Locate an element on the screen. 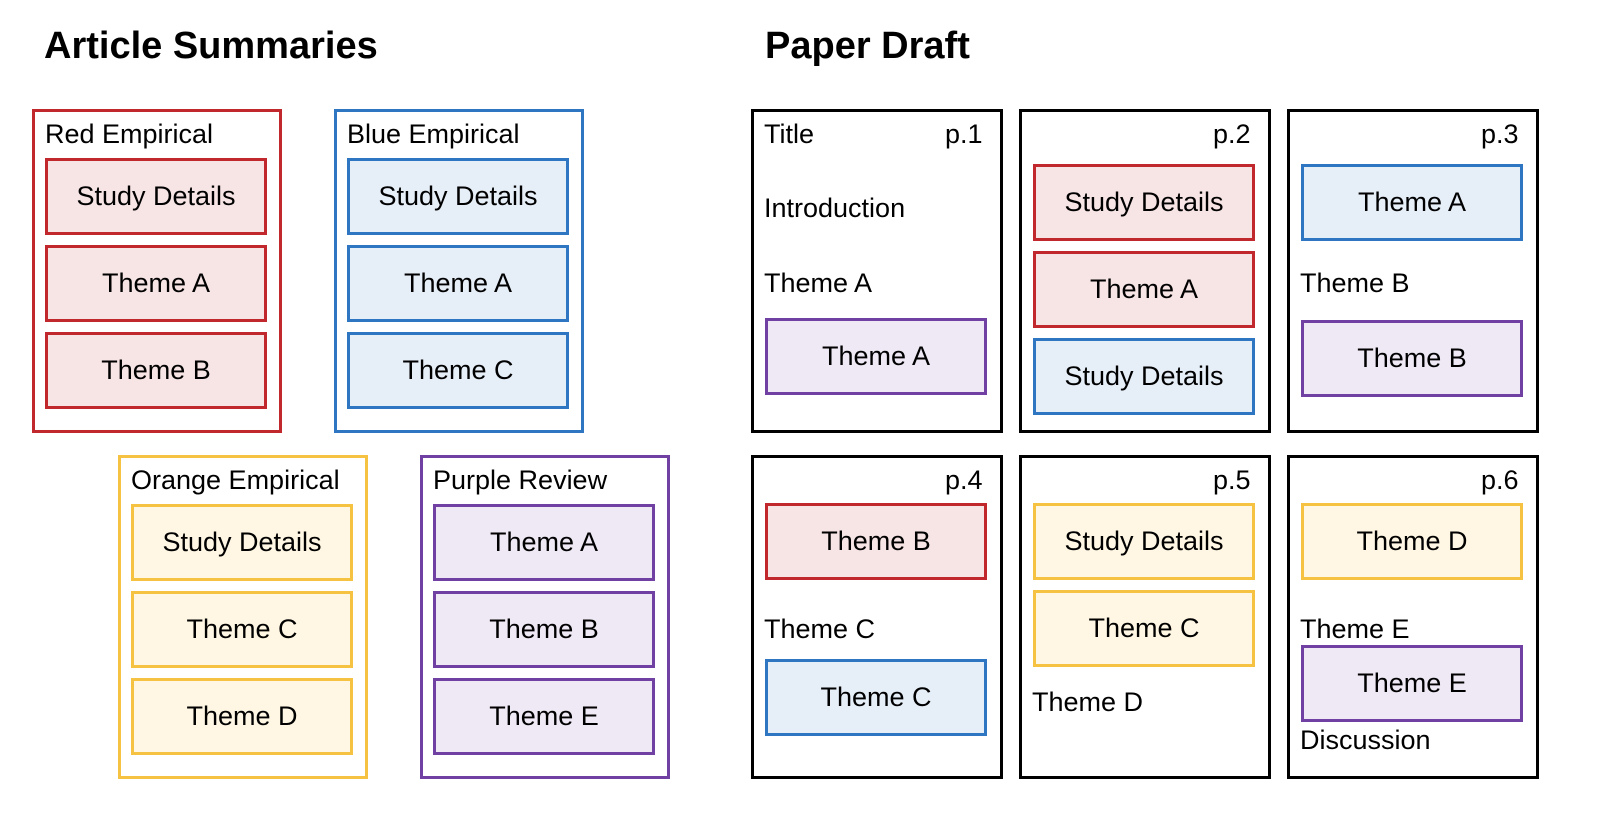  draft-heading-theme-b: Theme B is located at coordinates (1355, 283).